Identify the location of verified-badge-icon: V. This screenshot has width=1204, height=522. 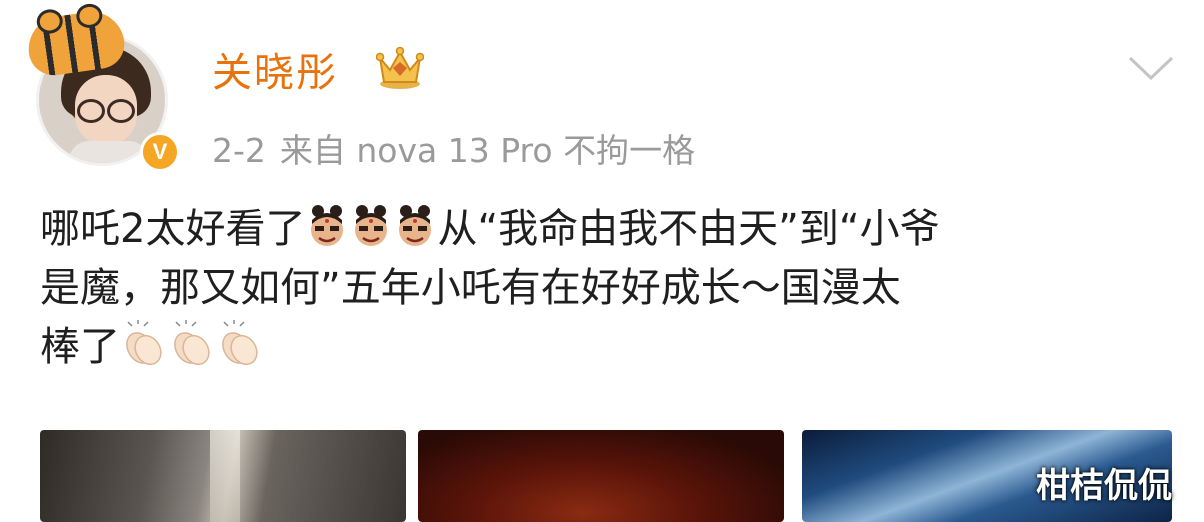
(160, 152).